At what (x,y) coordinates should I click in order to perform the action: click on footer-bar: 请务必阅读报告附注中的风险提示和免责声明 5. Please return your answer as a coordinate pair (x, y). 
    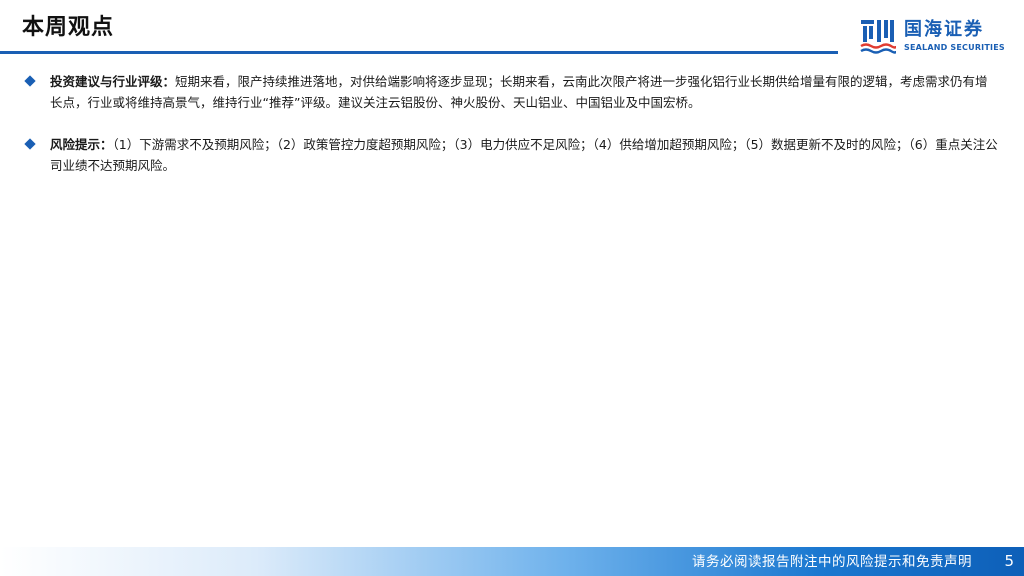
    Looking at the image, I should click on (512, 561).